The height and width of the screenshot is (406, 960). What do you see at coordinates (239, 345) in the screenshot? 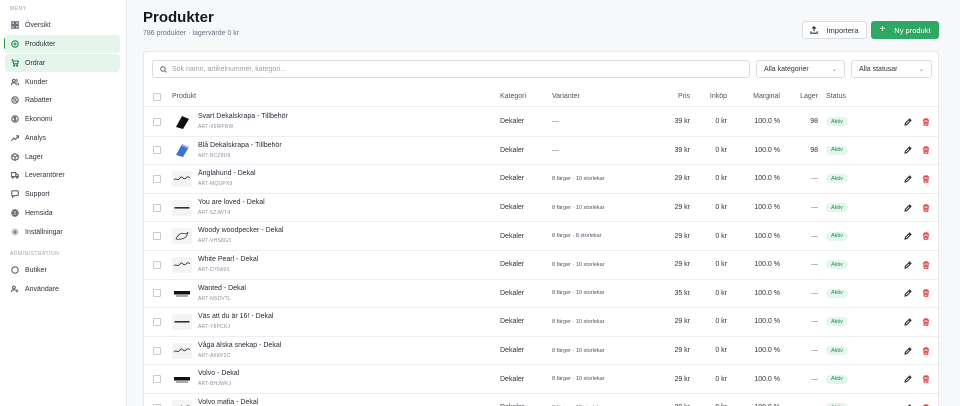
I see `product-name: Våga älska snekap - Dekal` at bounding box center [239, 345].